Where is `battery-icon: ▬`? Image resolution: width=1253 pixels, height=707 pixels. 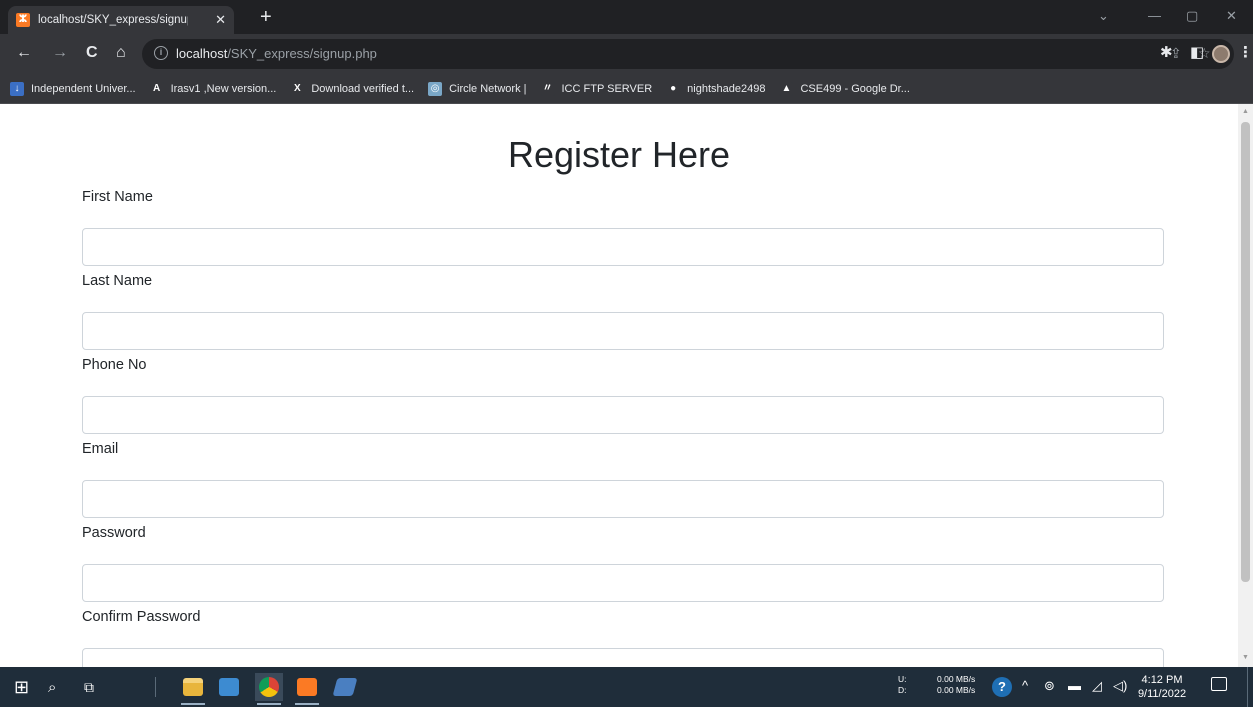
battery-icon: ▬ is located at coordinates (1074, 686).